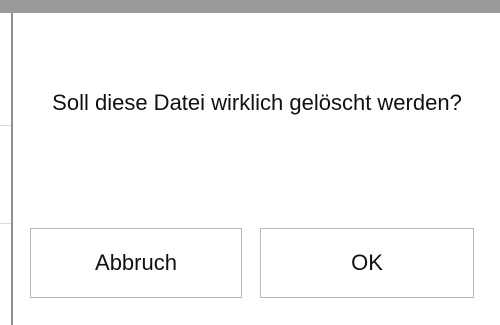 This screenshot has height=325, width=500. I want to click on ok-button: OK, so click(367, 263).